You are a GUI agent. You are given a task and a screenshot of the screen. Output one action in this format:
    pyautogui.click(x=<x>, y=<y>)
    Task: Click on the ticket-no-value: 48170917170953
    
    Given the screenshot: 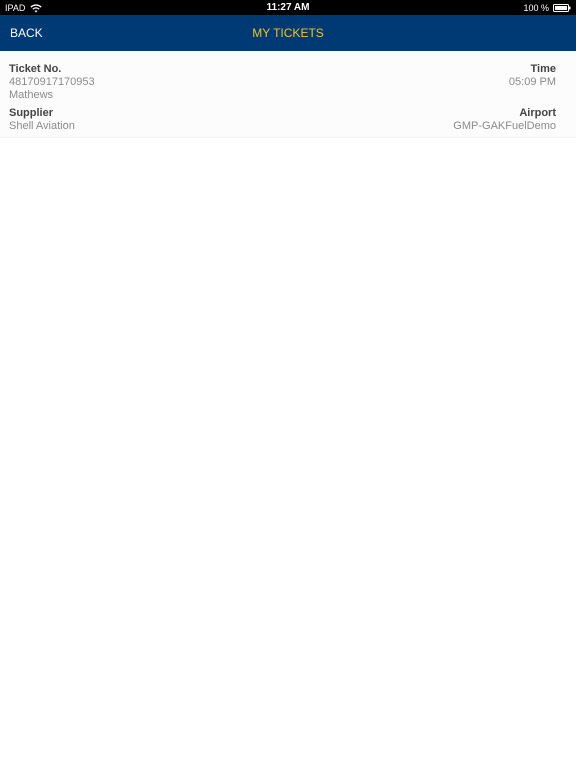 What is the action you would take?
    pyautogui.click(x=52, y=82)
    